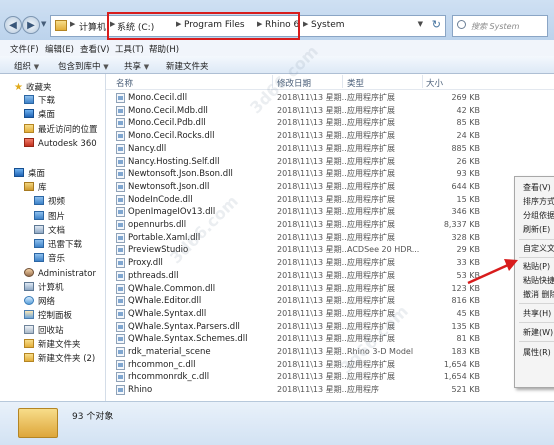 The image size is (554, 445). What do you see at coordinates (49, 202) in the screenshot?
I see `nav-videos: 视频` at bounding box center [49, 202].